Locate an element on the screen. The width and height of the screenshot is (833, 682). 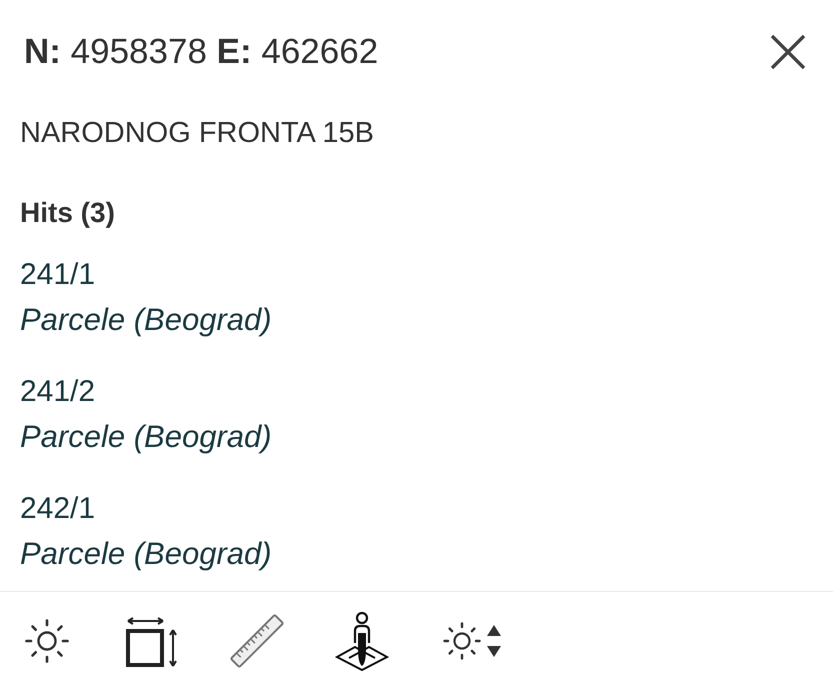
person-on-map-icon is located at coordinates (362, 641).